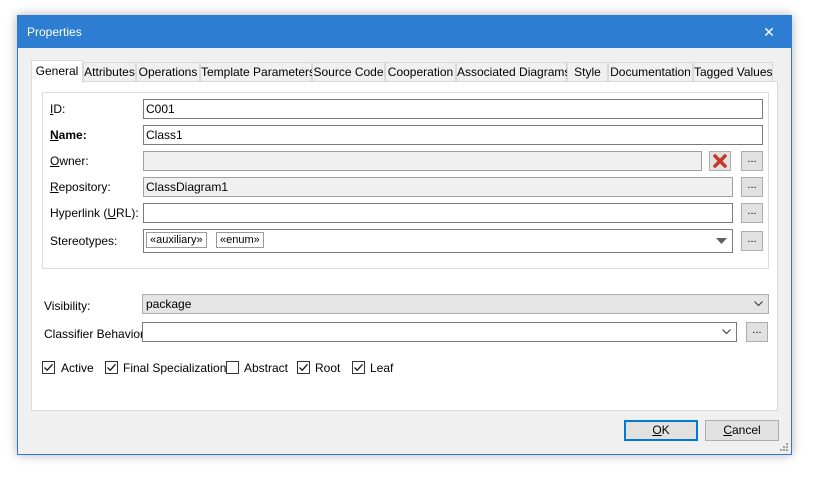 The image size is (813, 477). What do you see at coordinates (84, 241) in the screenshot?
I see `stereotypes-label: Stereotypes:` at bounding box center [84, 241].